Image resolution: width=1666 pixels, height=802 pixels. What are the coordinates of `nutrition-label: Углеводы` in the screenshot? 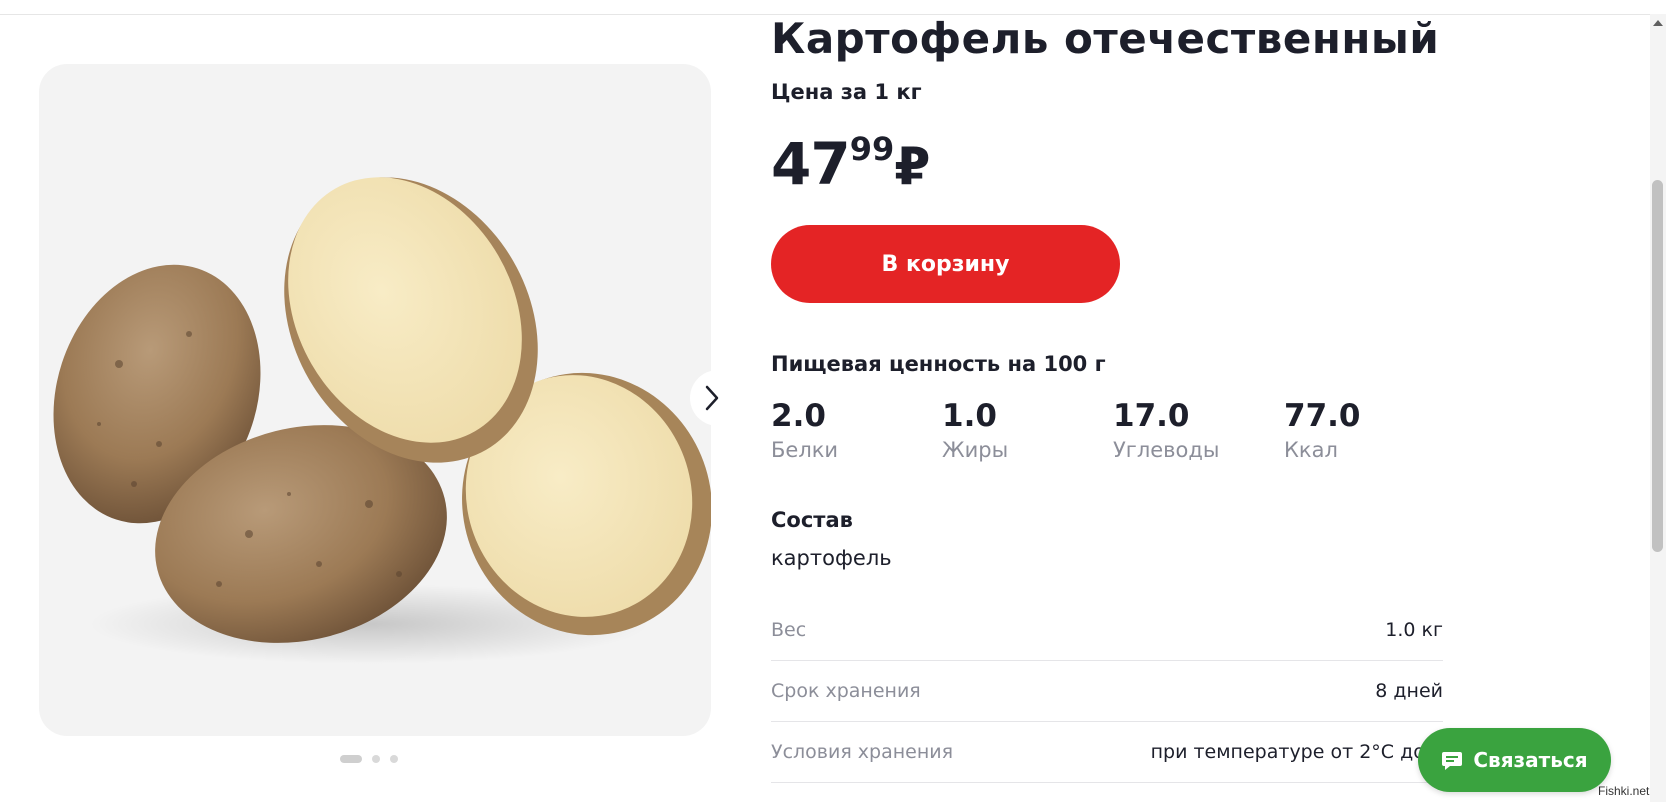 It's located at (1166, 450).